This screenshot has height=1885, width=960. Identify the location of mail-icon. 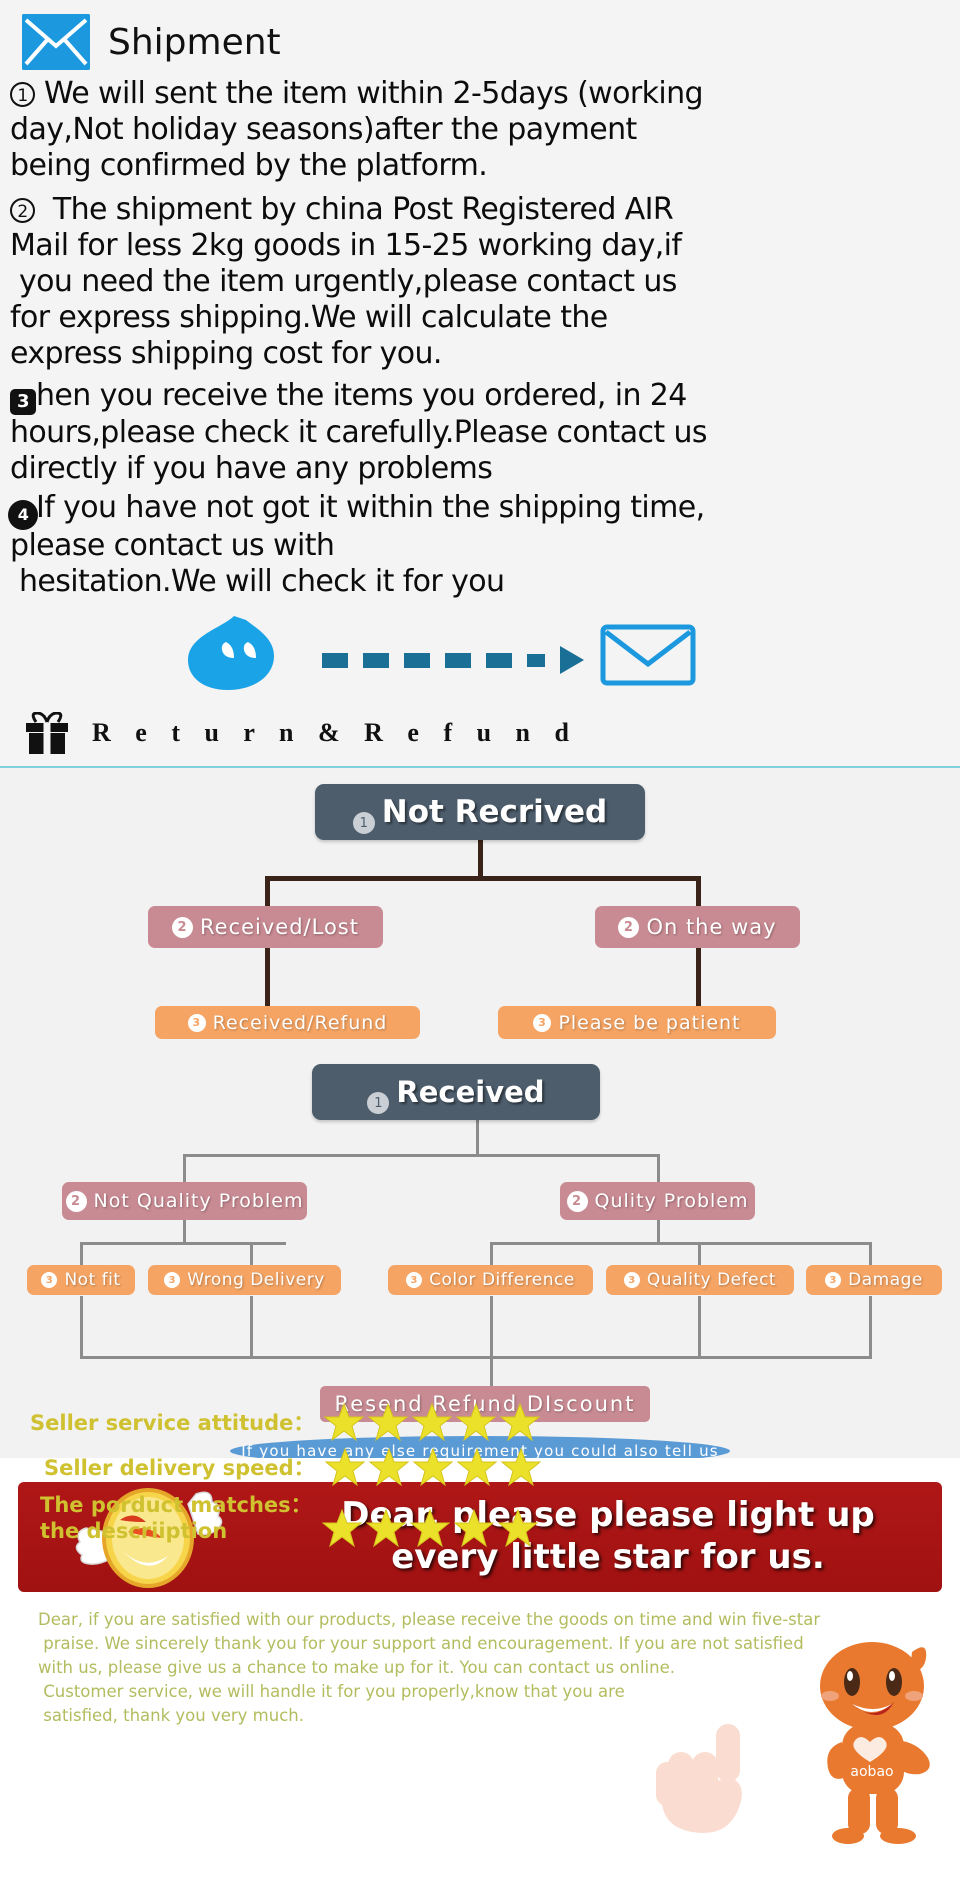
(56, 42).